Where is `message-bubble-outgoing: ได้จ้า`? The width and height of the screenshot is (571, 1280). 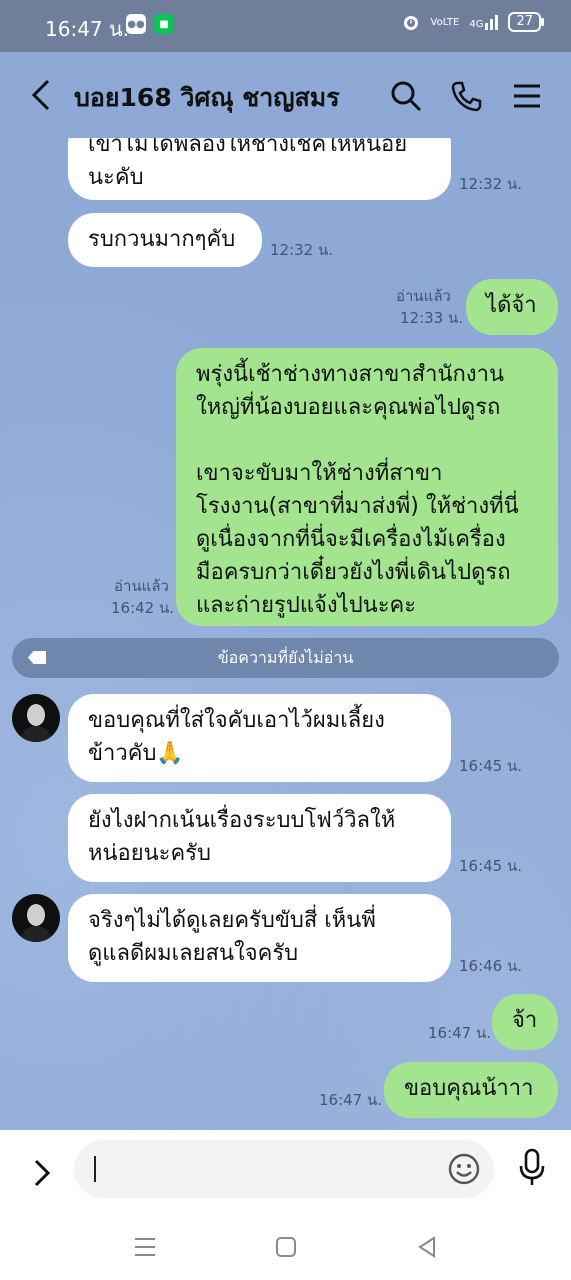
message-bubble-outgoing: ได้จ้า is located at coordinates (512, 307).